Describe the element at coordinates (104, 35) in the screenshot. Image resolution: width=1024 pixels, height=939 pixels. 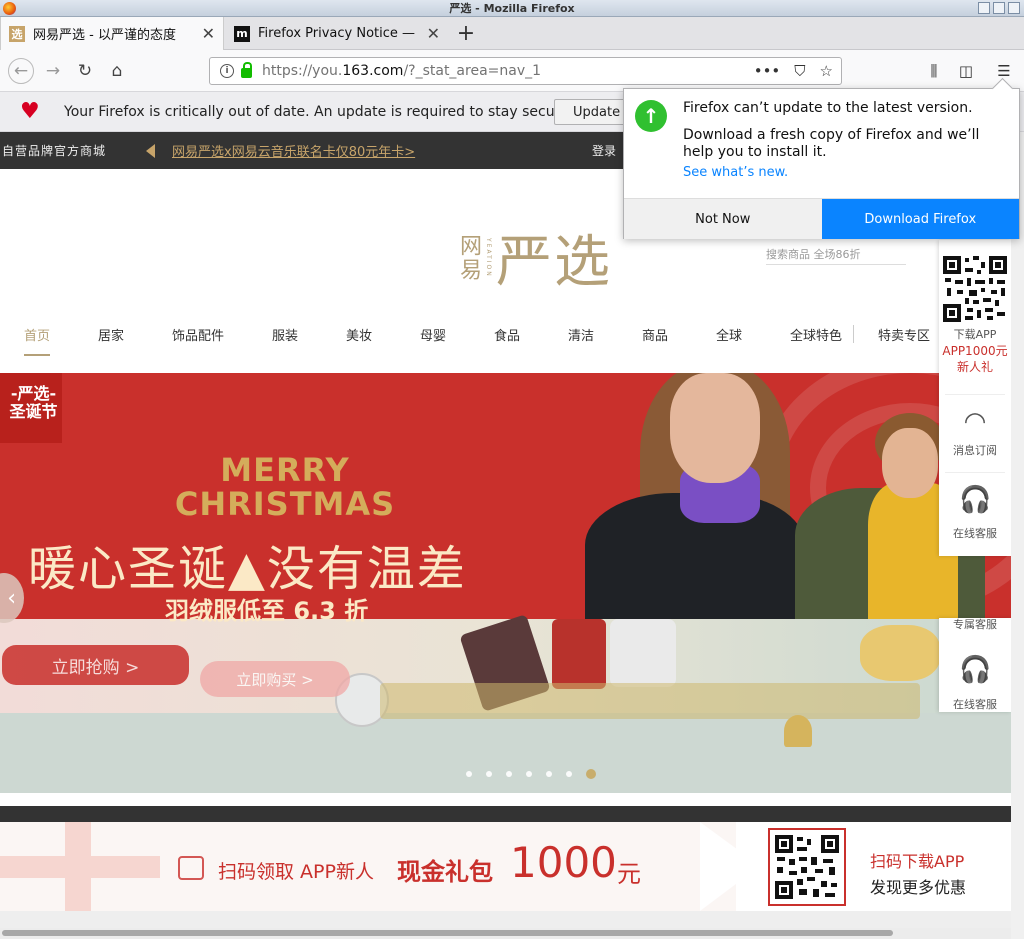
I see `tab-label: 网易严选 - 以严谨的态度` at that location.